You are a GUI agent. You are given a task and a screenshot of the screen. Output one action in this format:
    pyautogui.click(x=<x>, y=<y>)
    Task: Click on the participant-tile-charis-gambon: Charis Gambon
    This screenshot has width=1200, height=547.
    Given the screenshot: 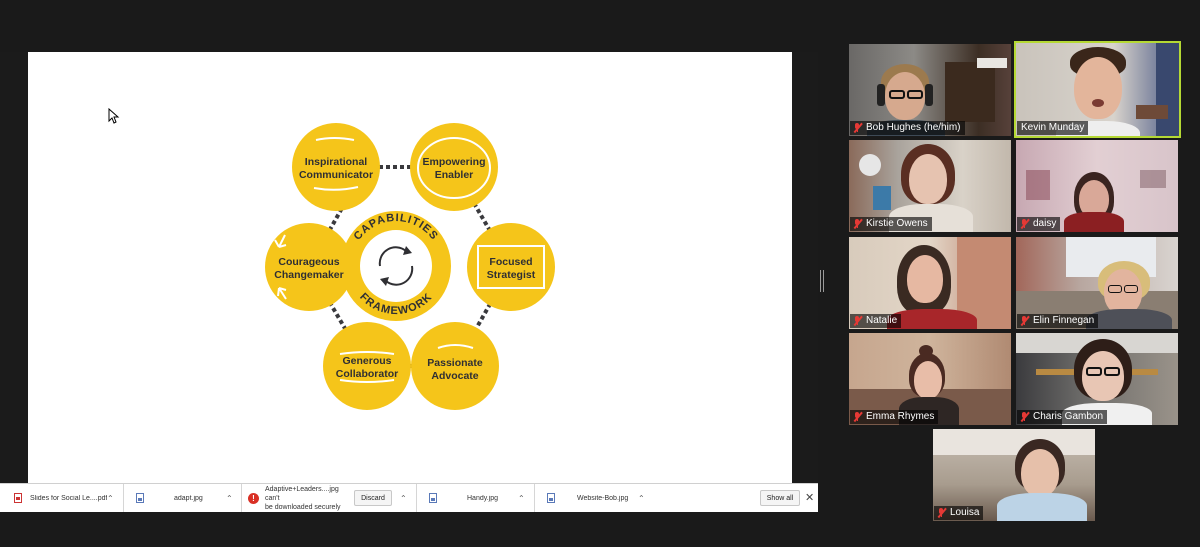 What is the action you would take?
    pyautogui.click(x=1097, y=379)
    